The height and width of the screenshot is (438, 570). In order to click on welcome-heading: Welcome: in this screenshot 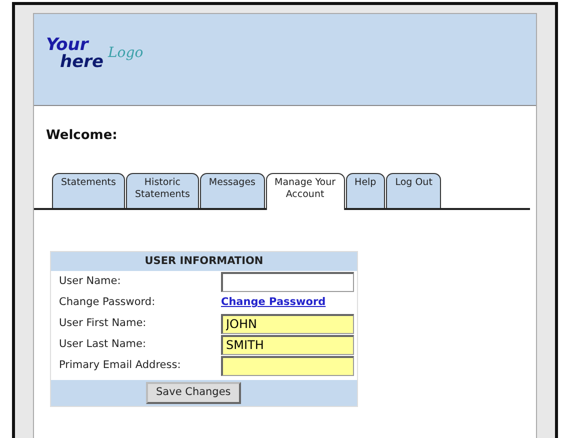, I will do `click(81, 136)`.